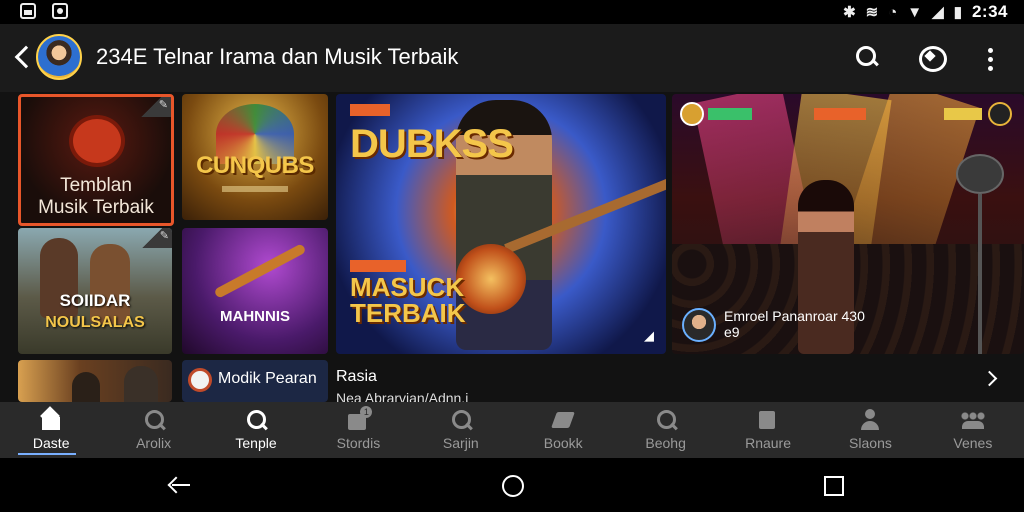 The height and width of the screenshot is (512, 1024). Describe the element at coordinates (512, 12) in the screenshot. I see `status-bar: ✱ ≋ ◔ ▼ ◢ ▮ 2:34` at that location.